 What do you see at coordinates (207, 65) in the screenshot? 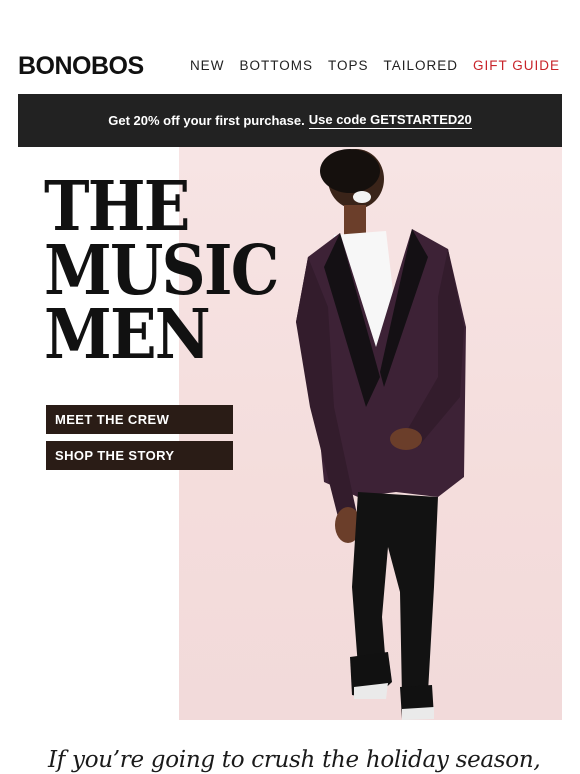
I see `nav-item-new: NEW` at bounding box center [207, 65].